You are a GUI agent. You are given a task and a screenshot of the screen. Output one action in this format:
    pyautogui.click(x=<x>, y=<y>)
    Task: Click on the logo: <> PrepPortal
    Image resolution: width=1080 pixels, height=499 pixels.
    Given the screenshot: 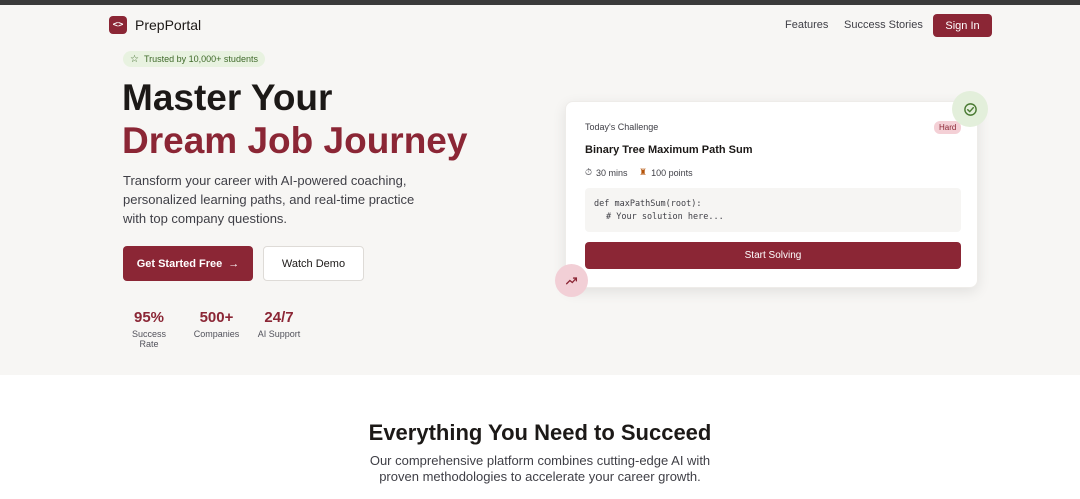 What is the action you would take?
    pyautogui.click(x=155, y=25)
    